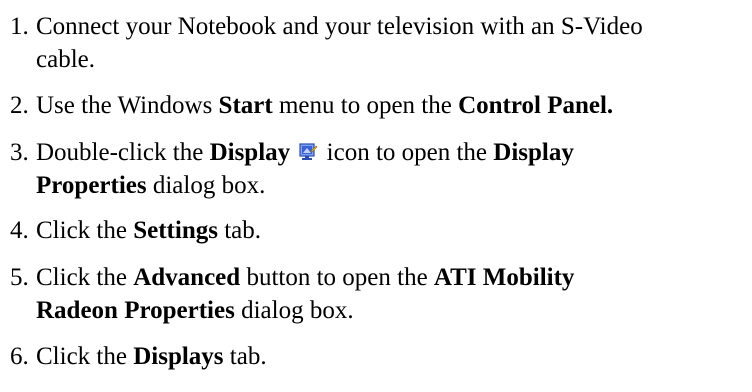 This screenshot has width=752, height=392. What do you see at coordinates (19, 230) in the screenshot?
I see `step-number: 4.` at bounding box center [19, 230].